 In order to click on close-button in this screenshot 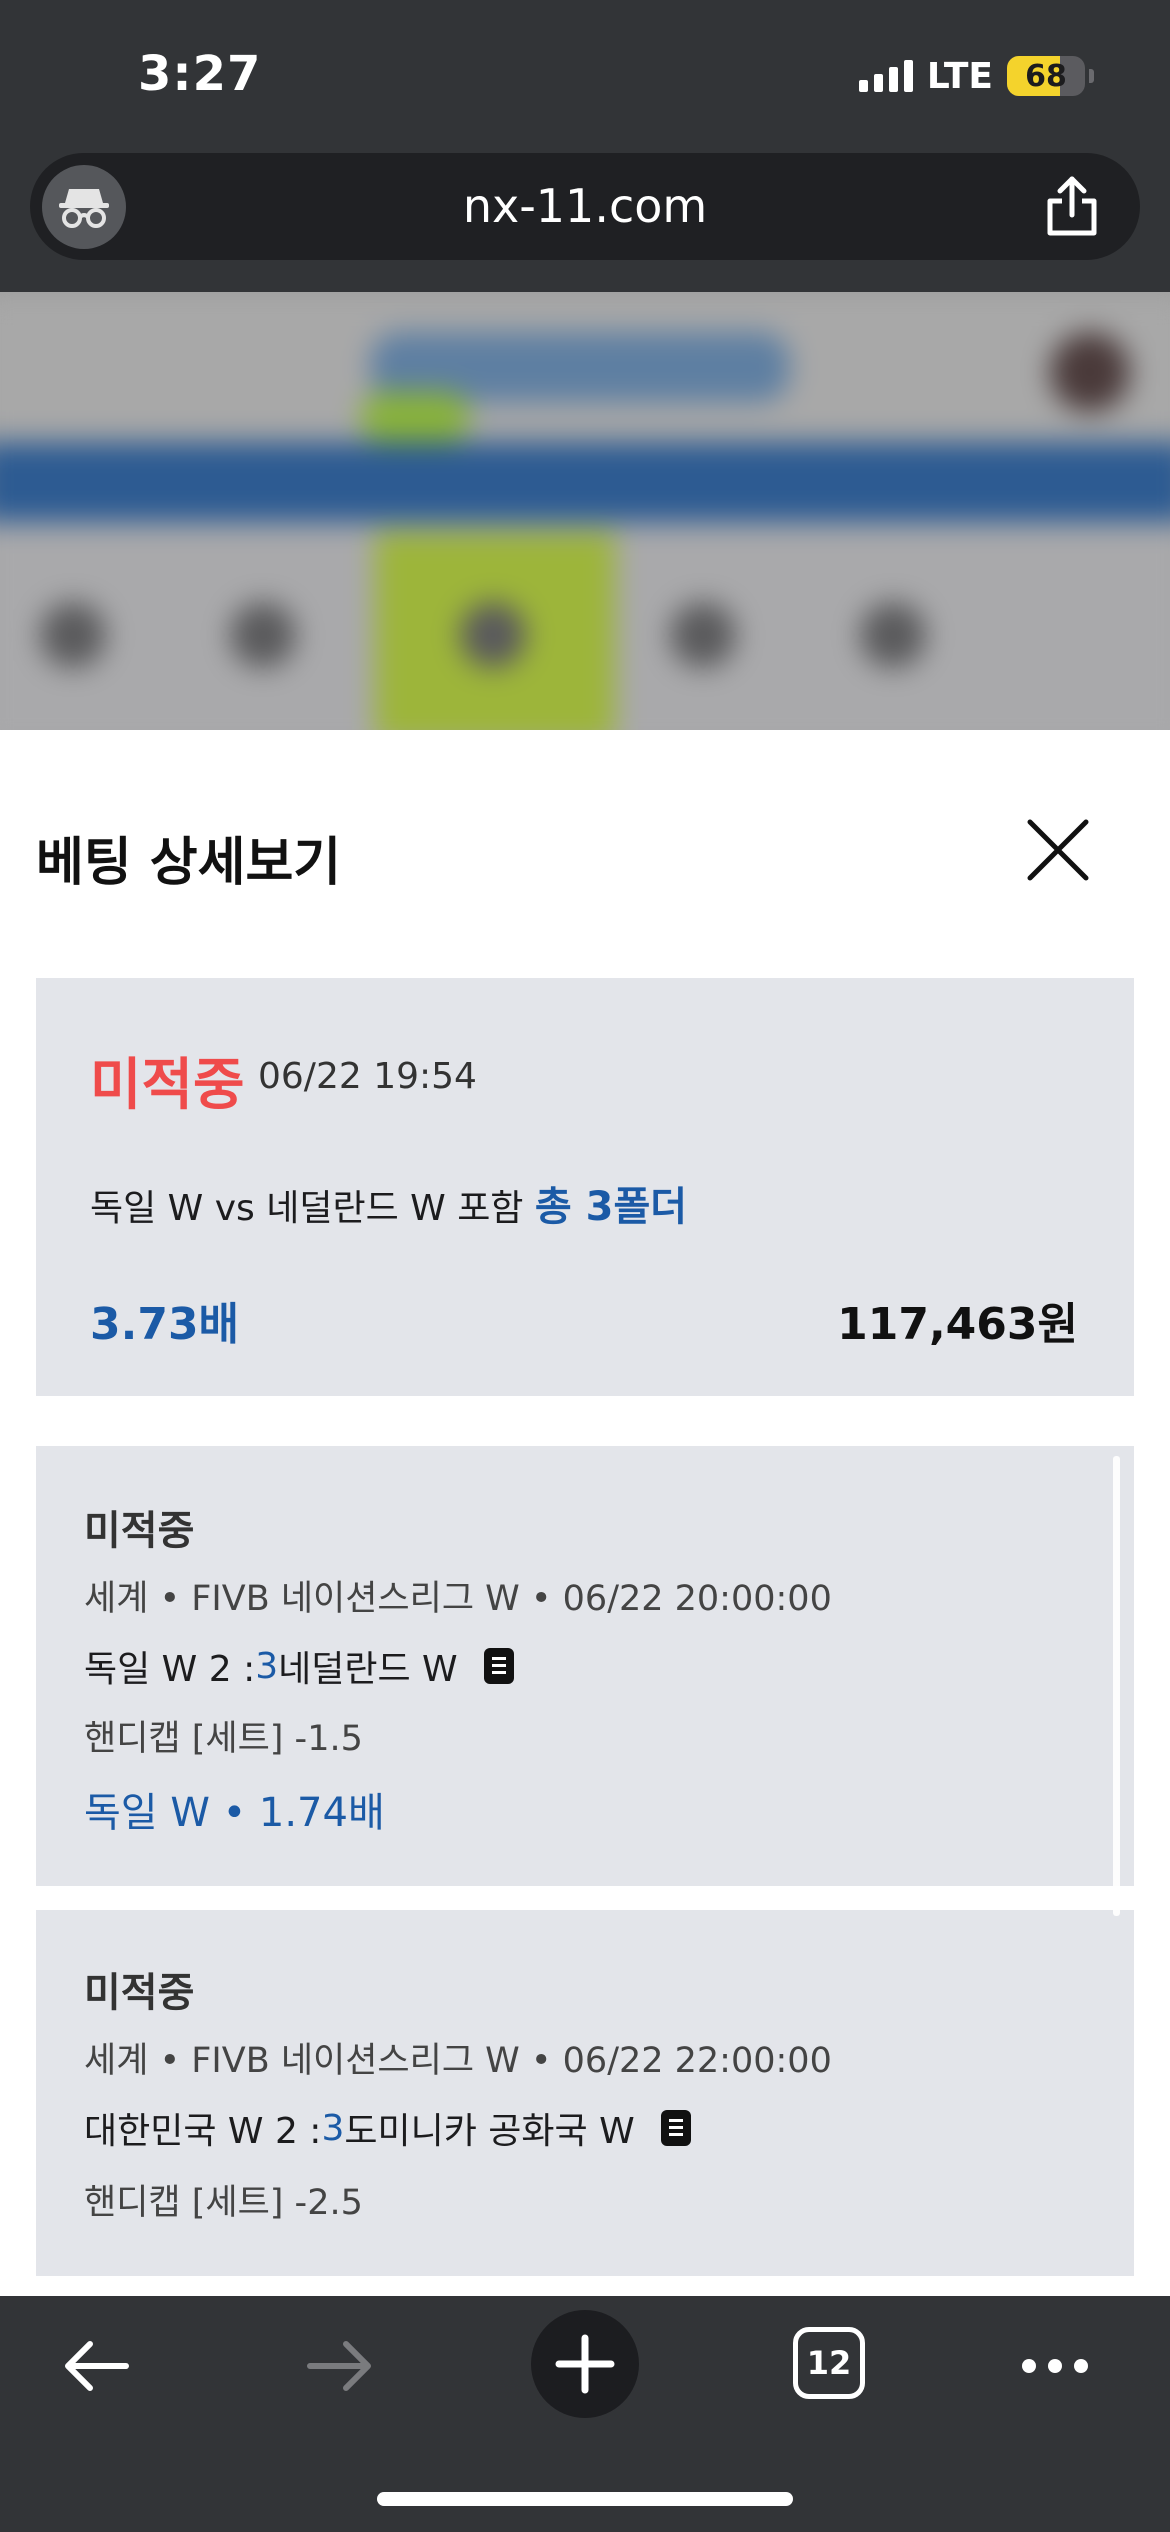, I will do `click(1058, 850)`.